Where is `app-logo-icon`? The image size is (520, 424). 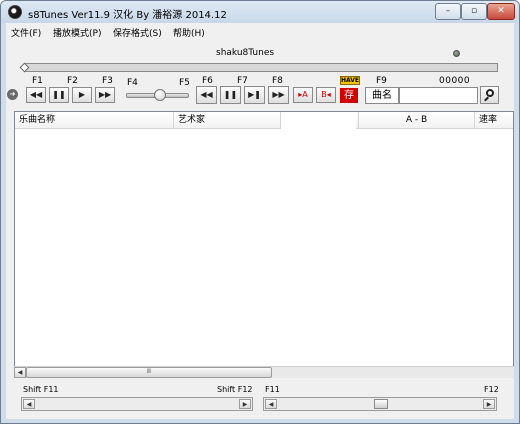 app-logo-icon is located at coordinates (15, 12).